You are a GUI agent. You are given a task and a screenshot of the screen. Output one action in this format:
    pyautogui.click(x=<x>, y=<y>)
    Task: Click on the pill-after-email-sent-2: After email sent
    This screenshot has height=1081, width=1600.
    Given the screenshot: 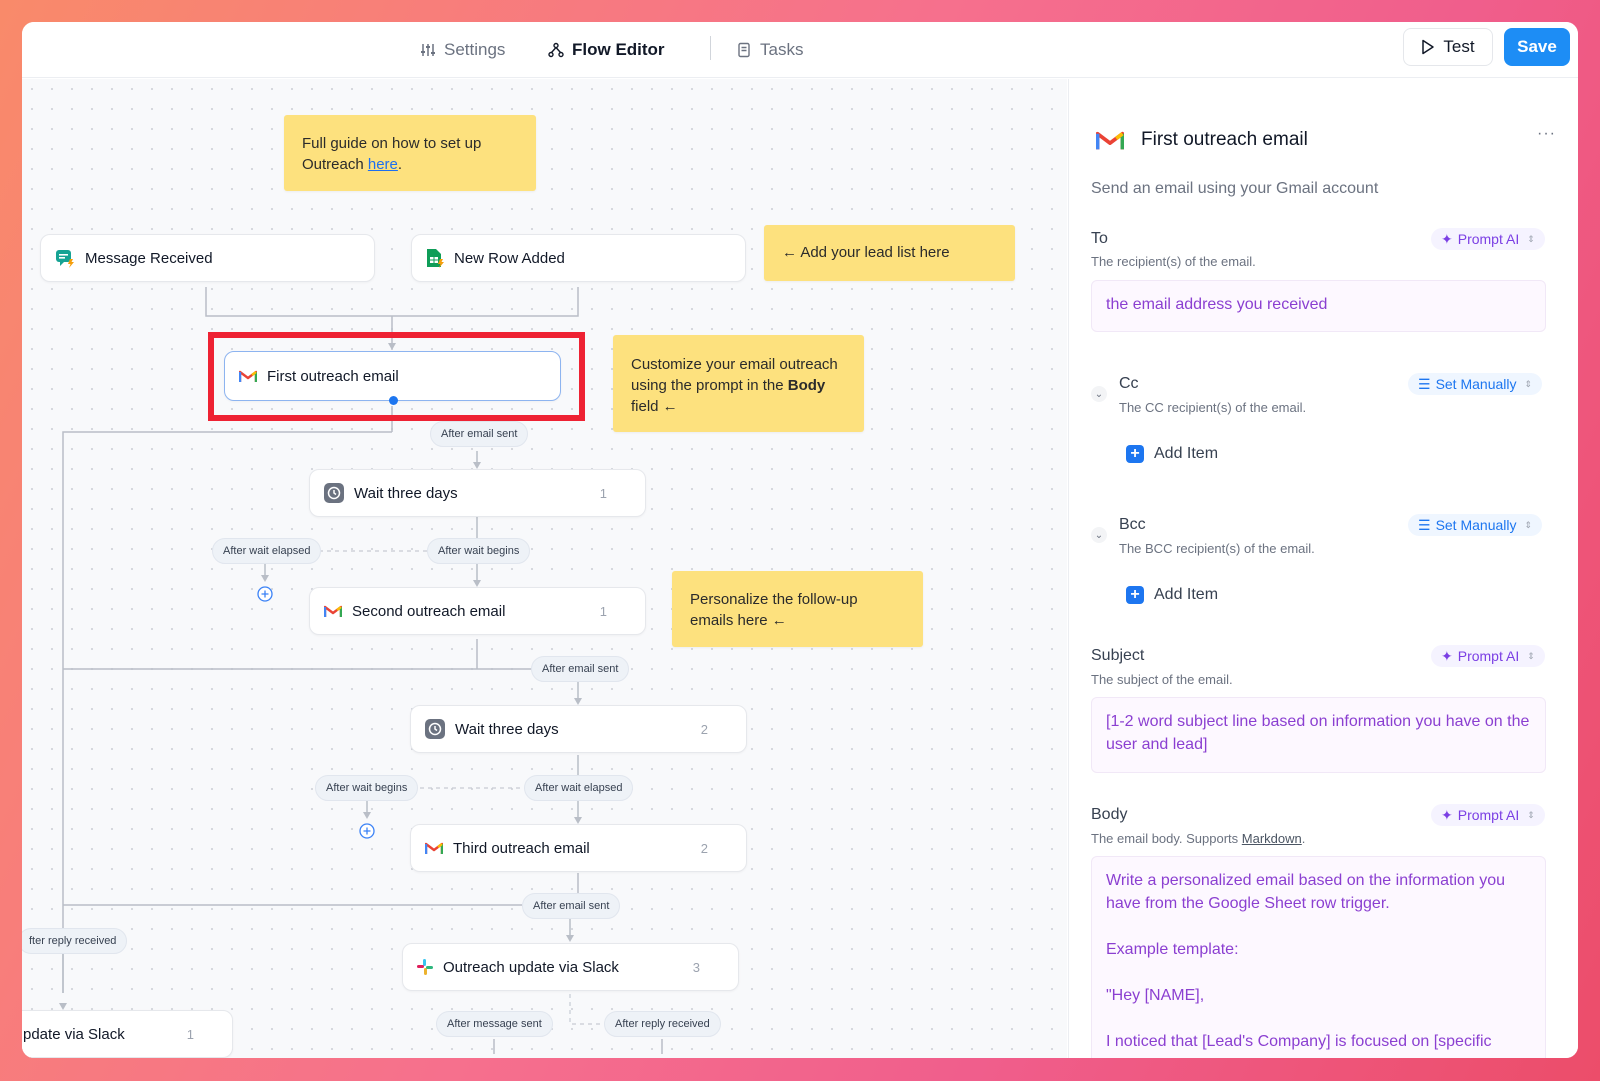 What is the action you would take?
    pyautogui.click(x=580, y=669)
    